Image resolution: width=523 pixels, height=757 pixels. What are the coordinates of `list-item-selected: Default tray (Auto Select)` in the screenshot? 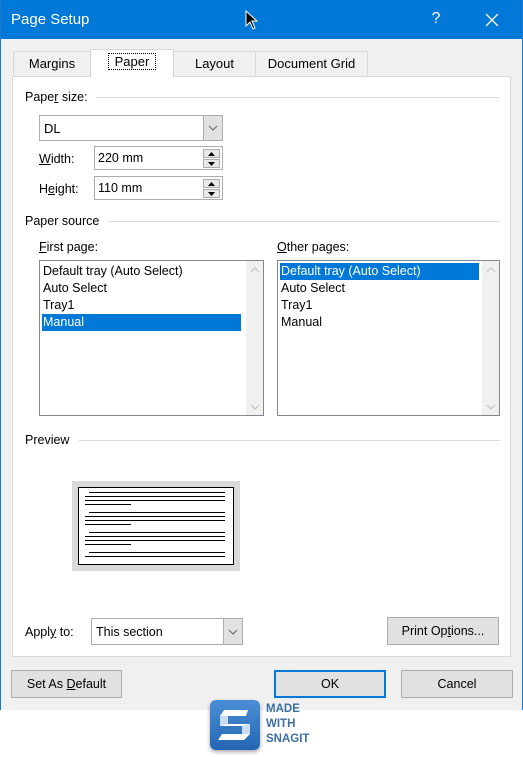 It's located at (379, 271).